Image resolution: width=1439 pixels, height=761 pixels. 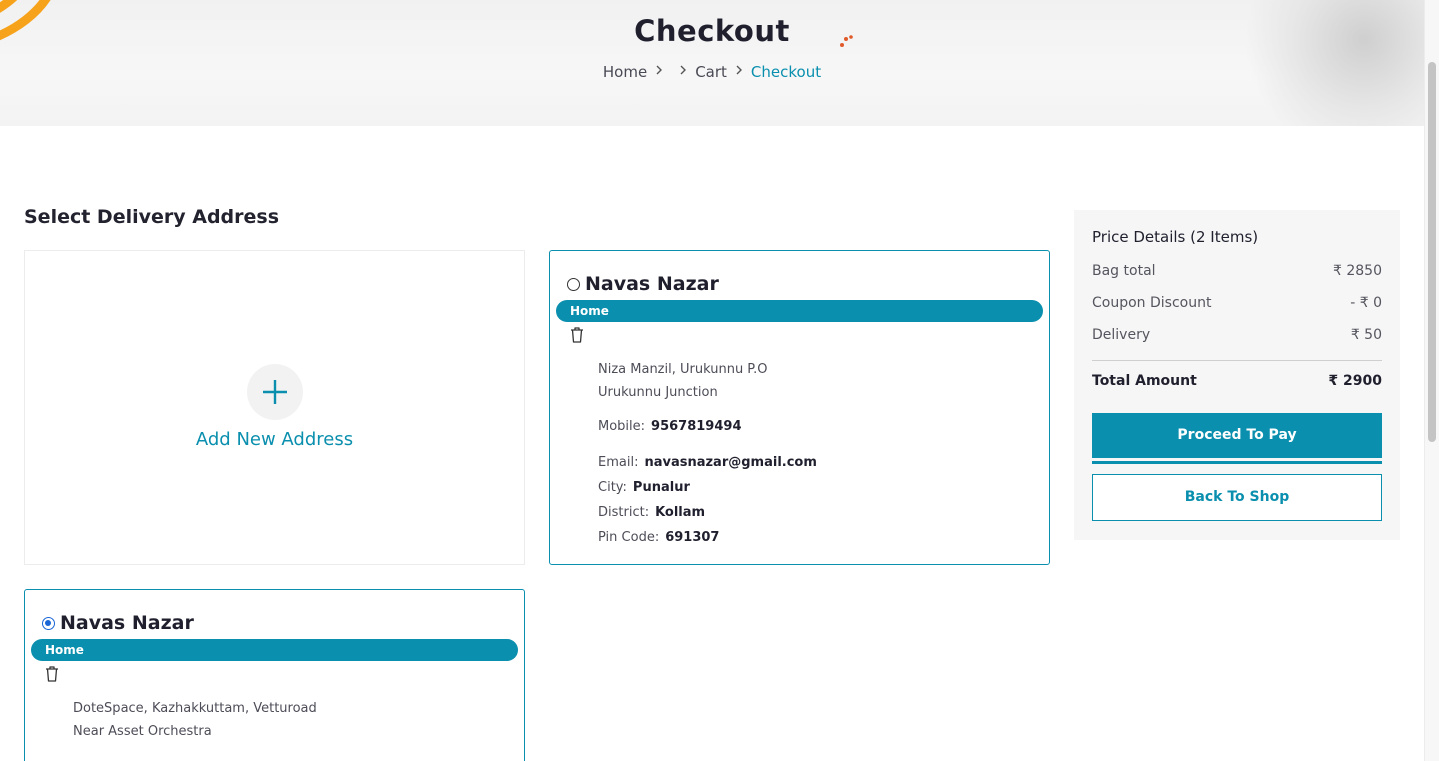 I want to click on add-address-circle, so click(x=275, y=392).